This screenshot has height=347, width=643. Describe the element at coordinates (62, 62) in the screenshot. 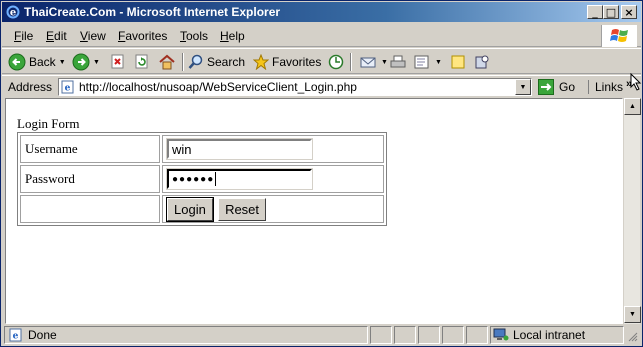

I see `back-dropdown-icon: ▼` at that location.